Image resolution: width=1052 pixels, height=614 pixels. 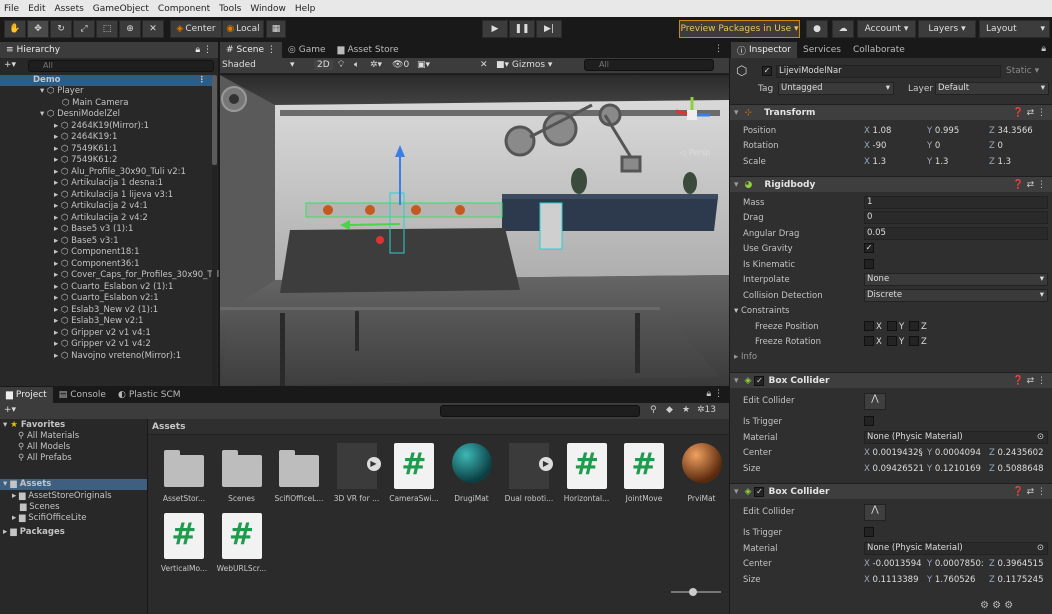 I want to click on center-y: Y 0.0004094, so click(x=954, y=453).